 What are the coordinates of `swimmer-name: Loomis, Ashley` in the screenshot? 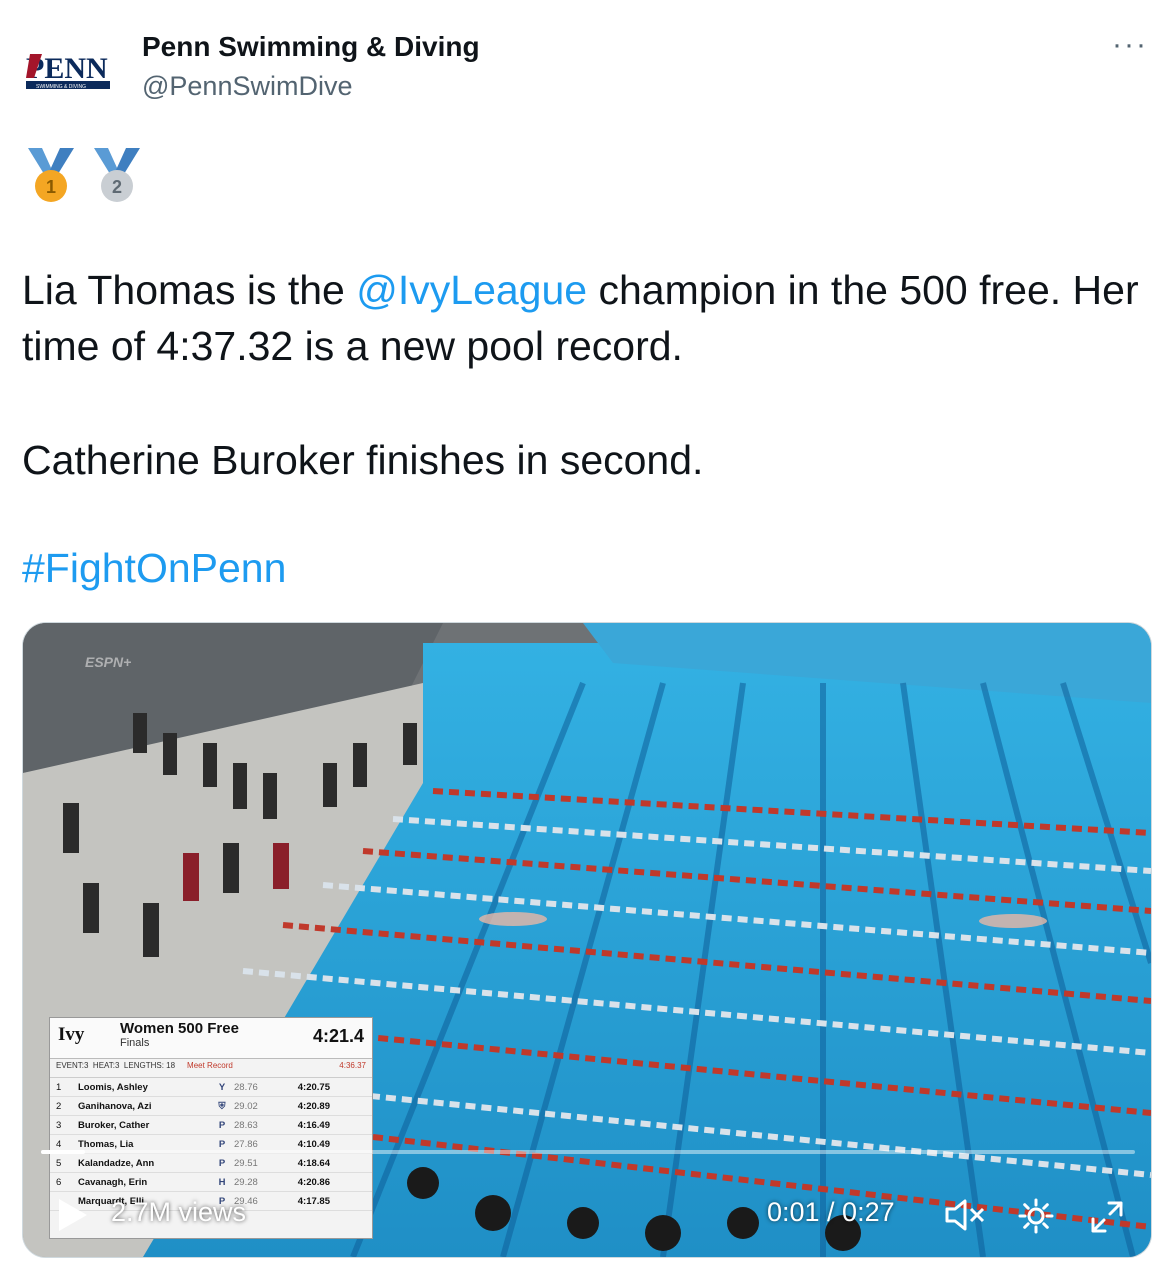 It's located at (113, 1087).